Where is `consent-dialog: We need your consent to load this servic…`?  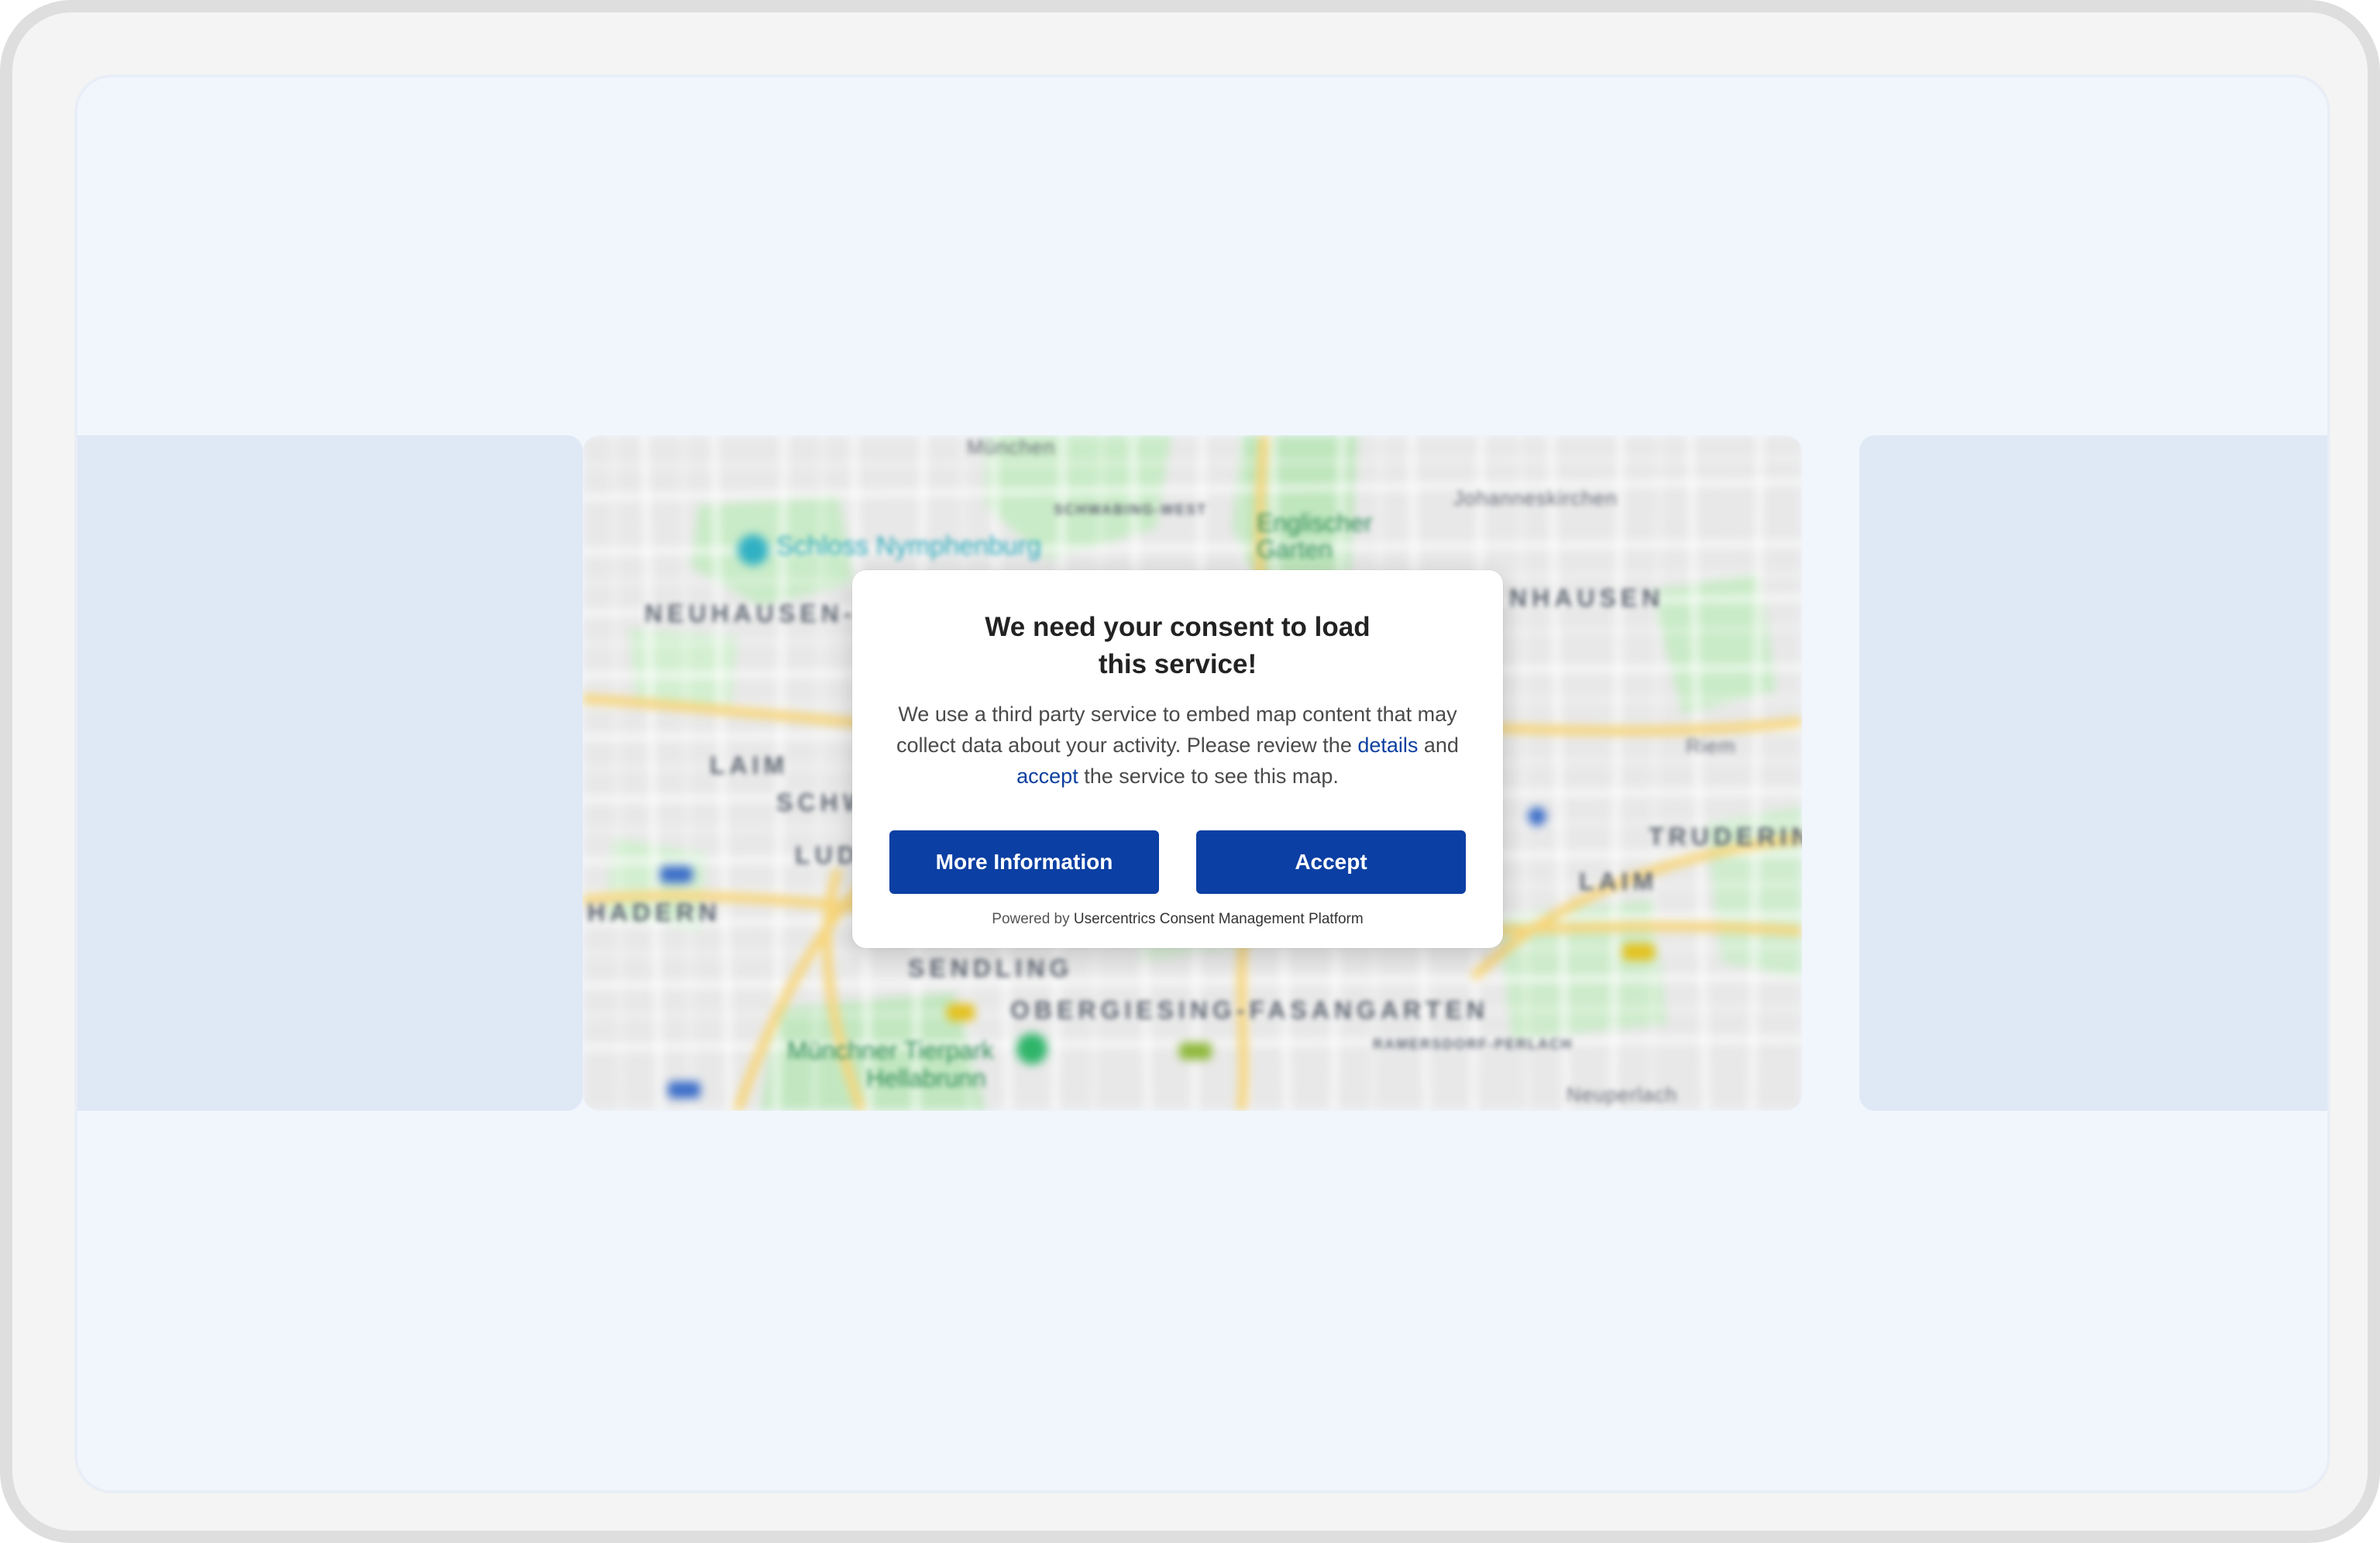 consent-dialog: We need your consent to load this servic… is located at coordinates (1177, 759).